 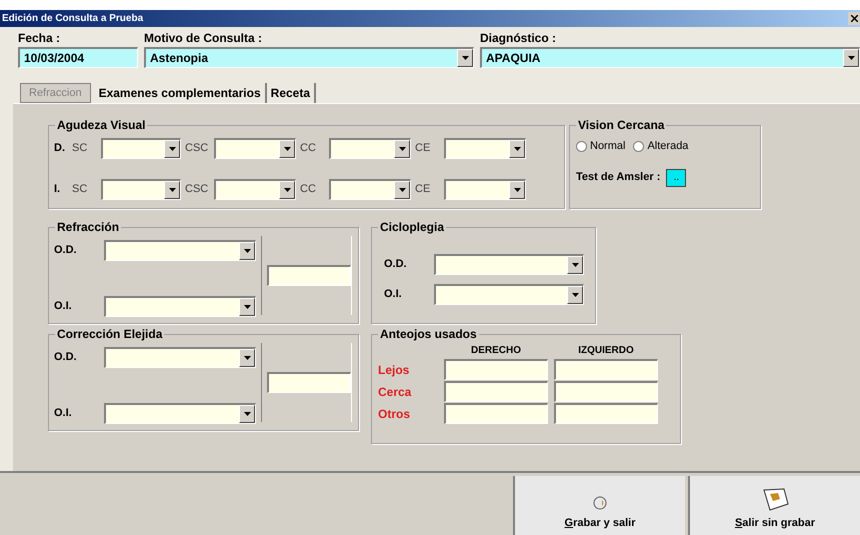 I want to click on column-header: DERECHO, so click(x=496, y=351).